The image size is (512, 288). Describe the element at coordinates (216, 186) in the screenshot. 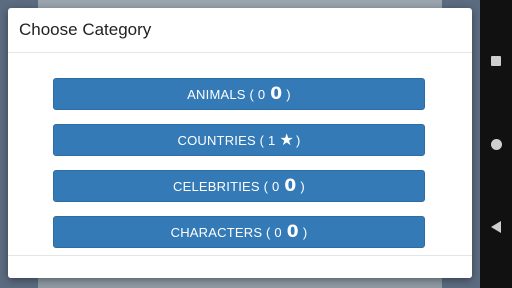

I see `category-label: CELEBRITIES` at that location.